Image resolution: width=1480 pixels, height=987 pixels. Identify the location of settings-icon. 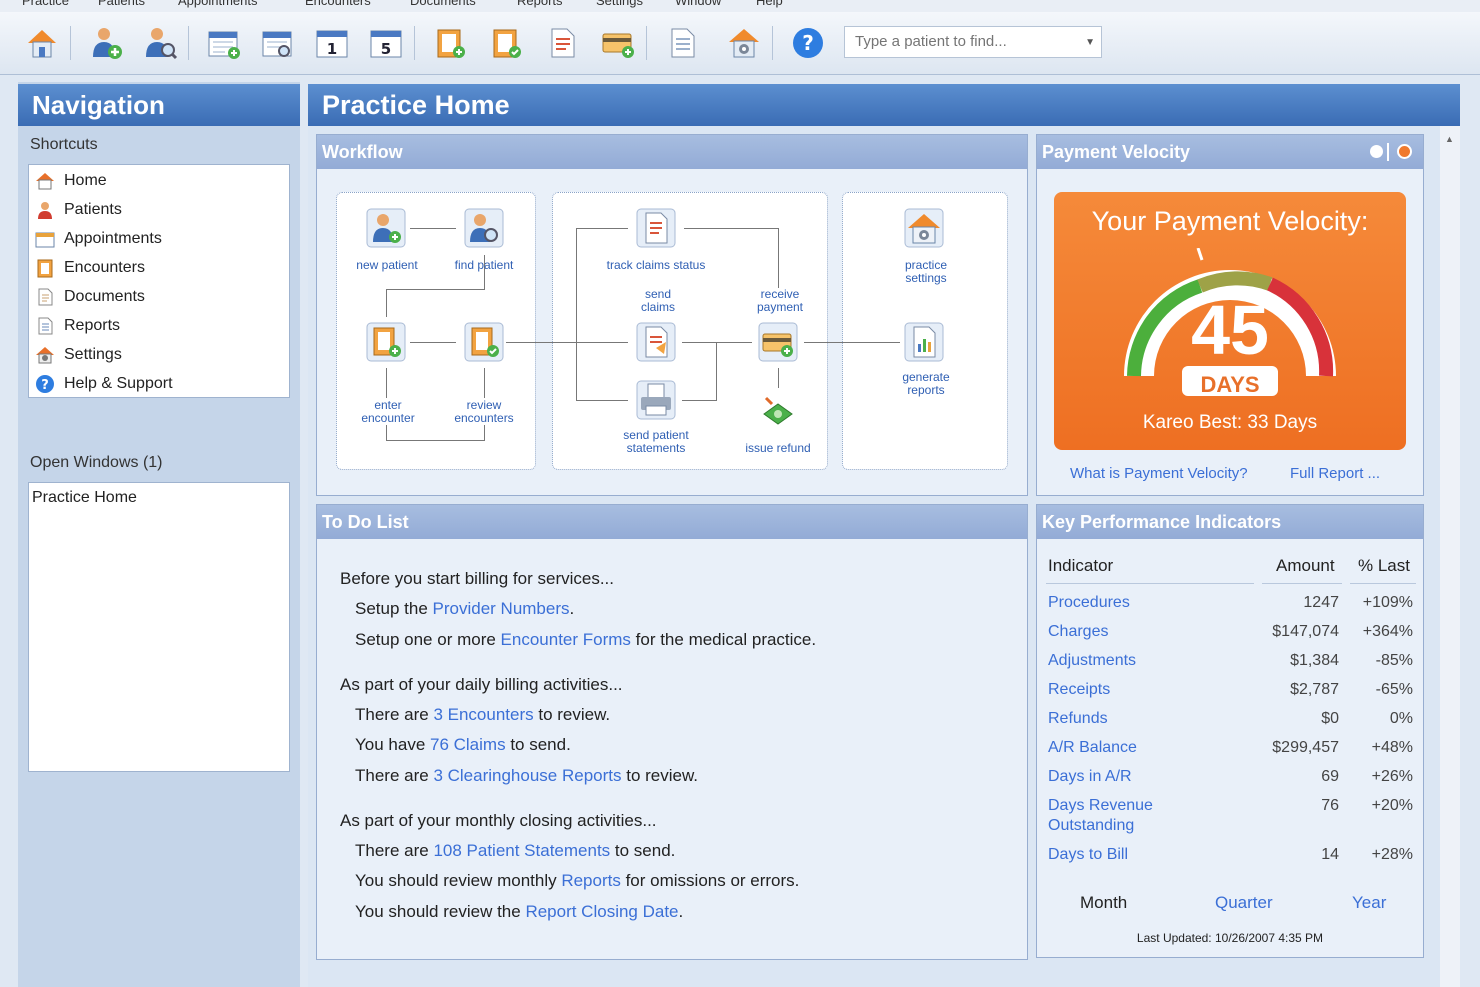
(45, 355).